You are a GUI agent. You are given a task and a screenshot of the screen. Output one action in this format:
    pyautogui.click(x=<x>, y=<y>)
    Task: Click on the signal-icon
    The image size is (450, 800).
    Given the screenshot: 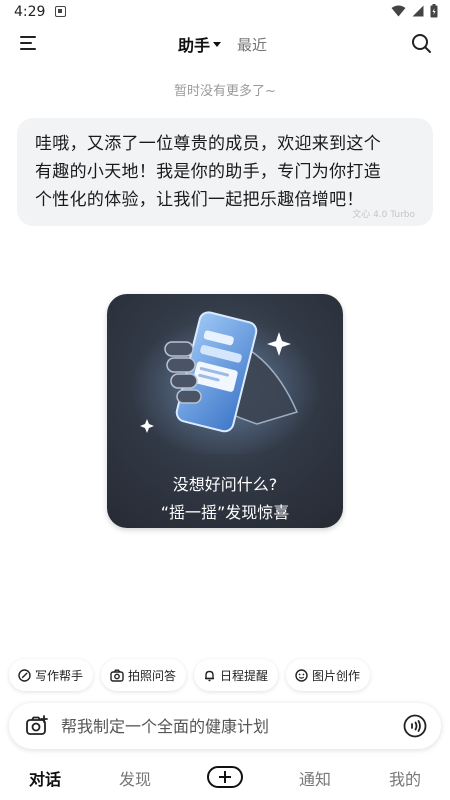 What is the action you would take?
    pyautogui.click(x=418, y=11)
    